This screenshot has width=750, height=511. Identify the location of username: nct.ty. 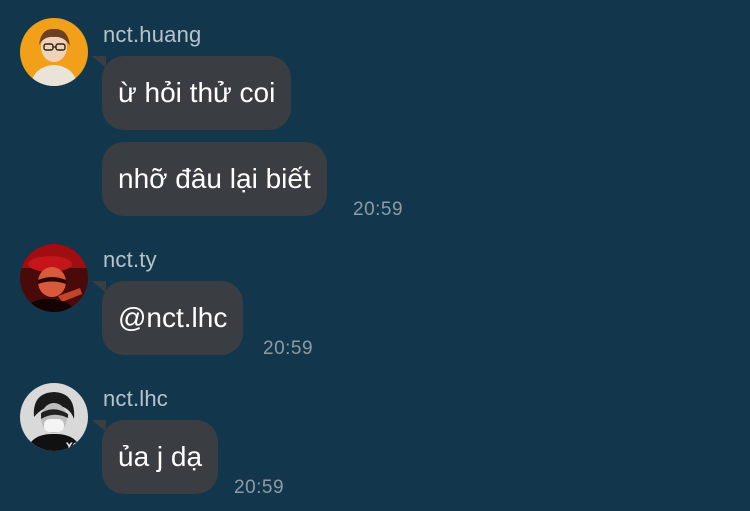
(130, 260).